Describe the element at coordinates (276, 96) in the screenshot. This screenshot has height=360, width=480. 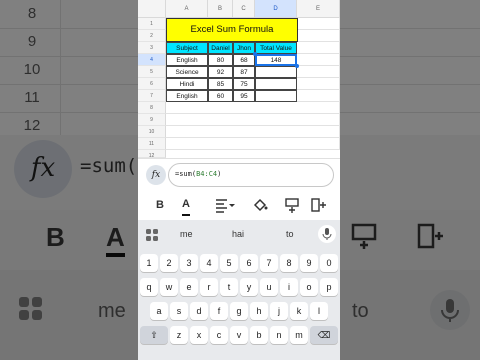
I see `cell-d7` at that location.